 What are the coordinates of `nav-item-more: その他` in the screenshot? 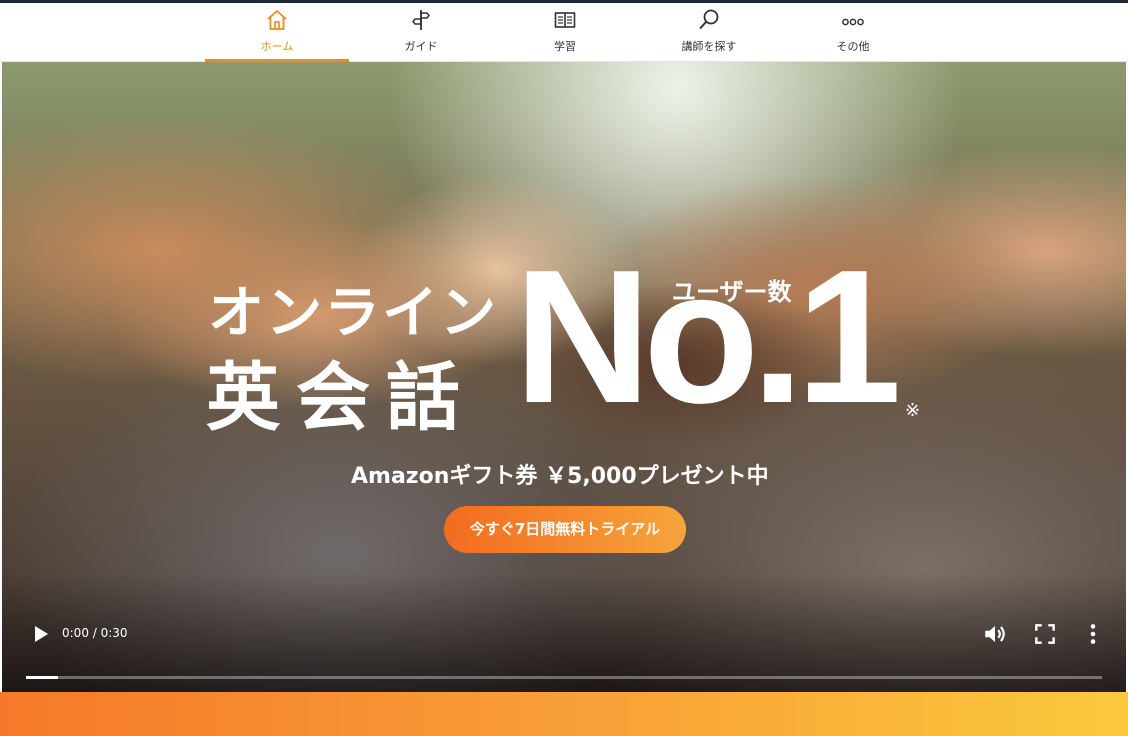 It's located at (853, 32).